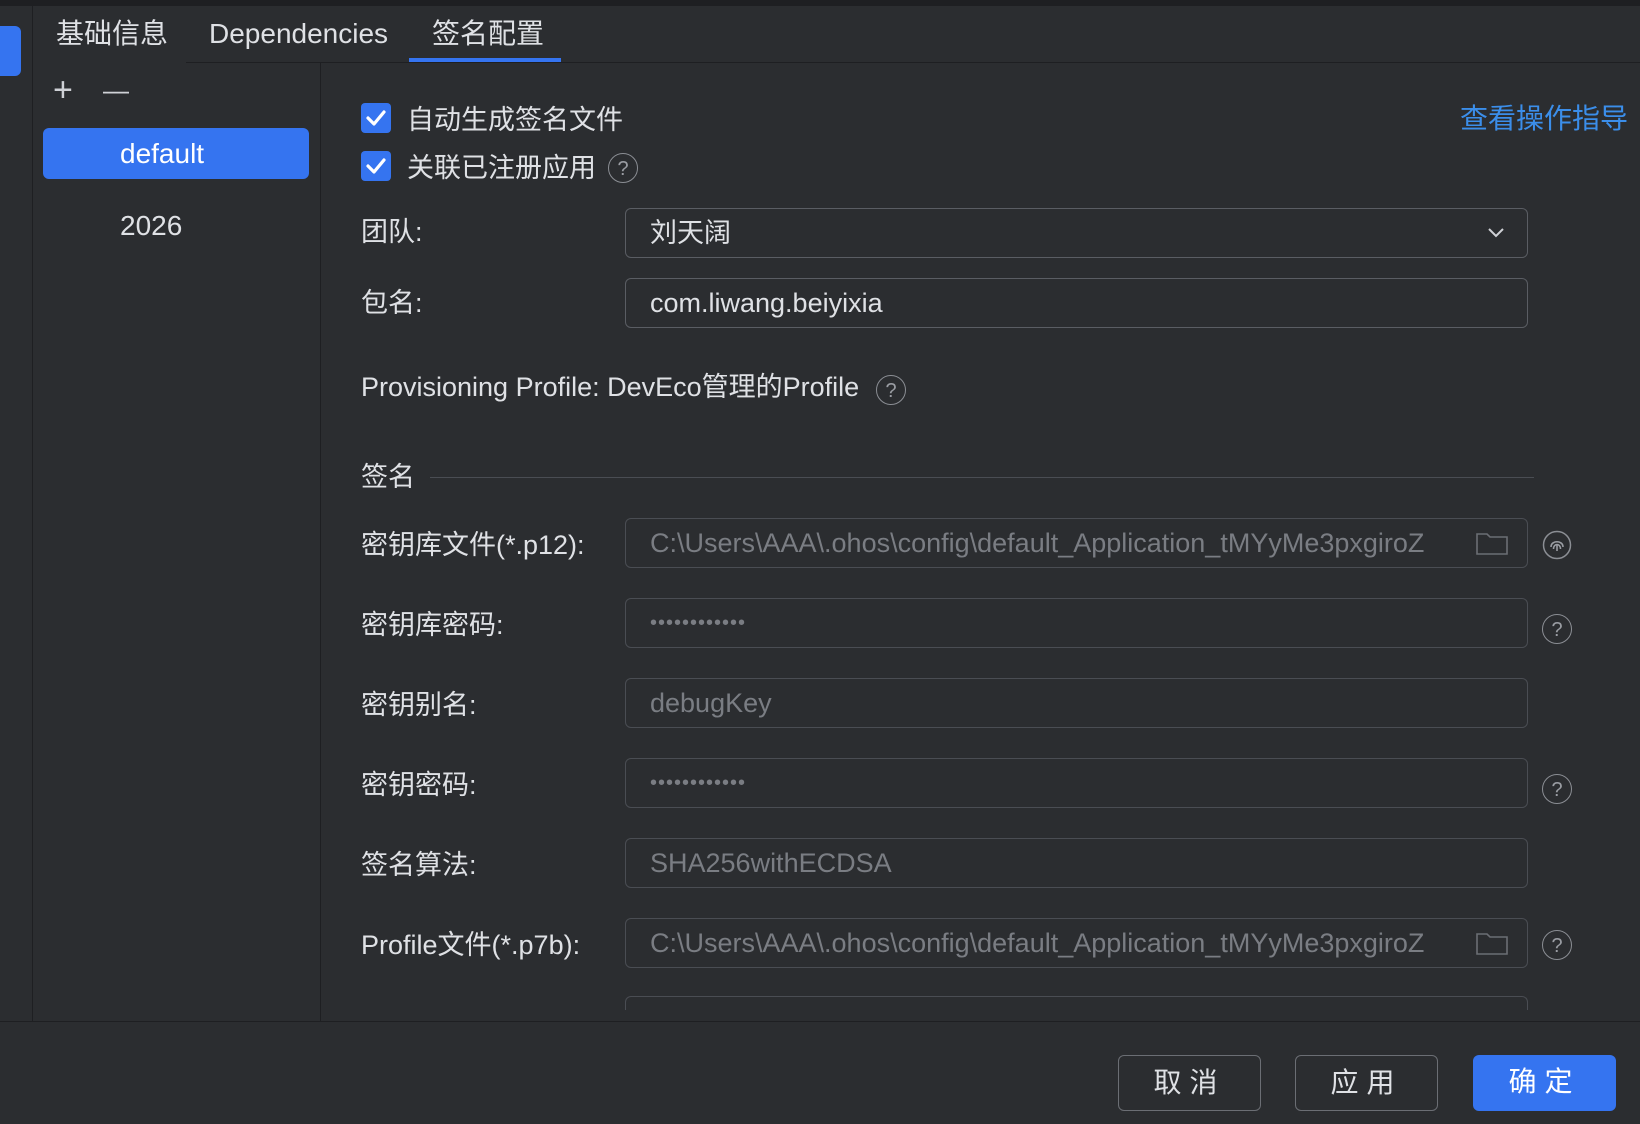 The height and width of the screenshot is (1124, 1640). What do you see at coordinates (432, 625) in the screenshot?
I see `keystore-password-label: 密钥库密码:` at bounding box center [432, 625].